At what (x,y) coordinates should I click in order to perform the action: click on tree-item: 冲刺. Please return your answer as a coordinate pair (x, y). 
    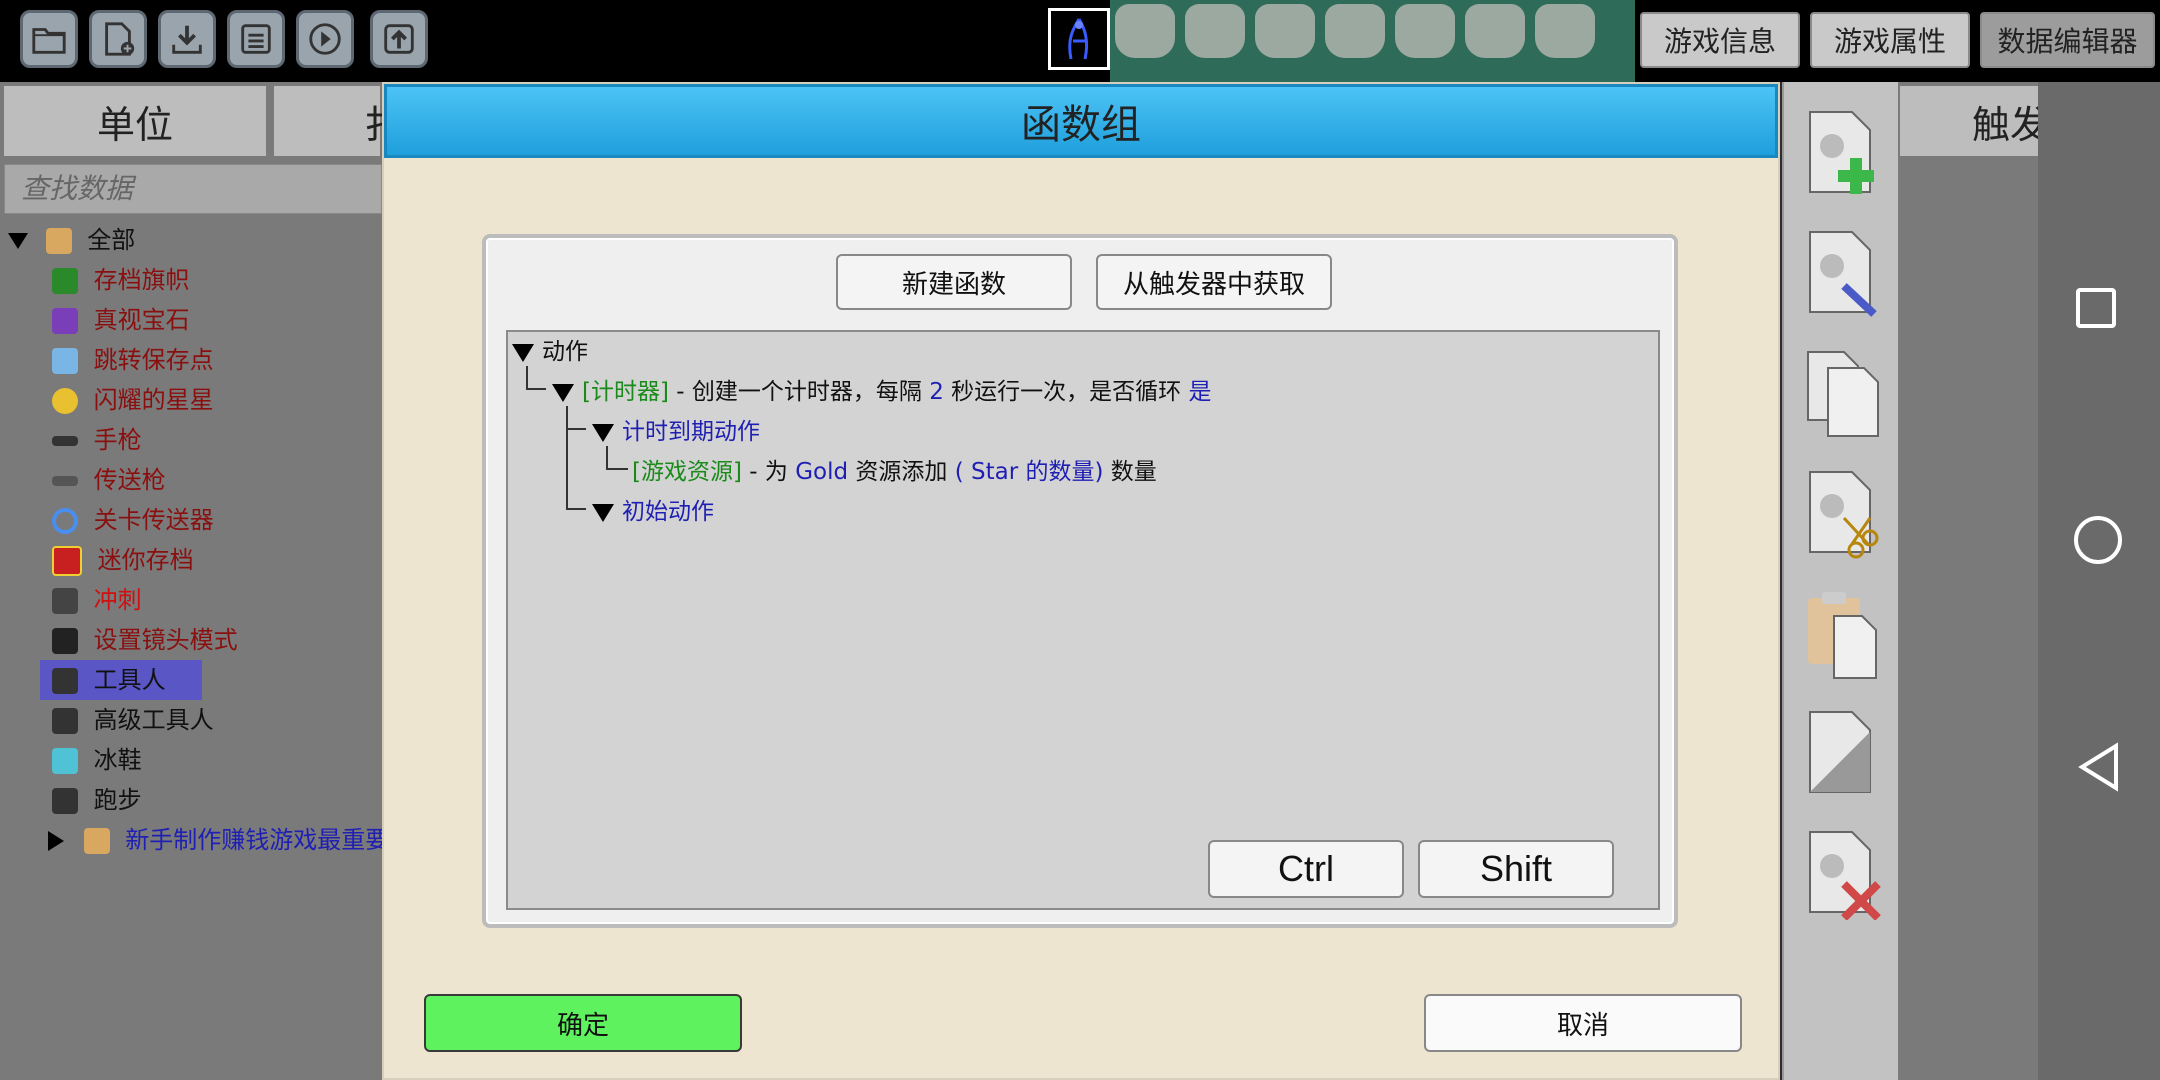
    Looking at the image, I should click on (97, 600).